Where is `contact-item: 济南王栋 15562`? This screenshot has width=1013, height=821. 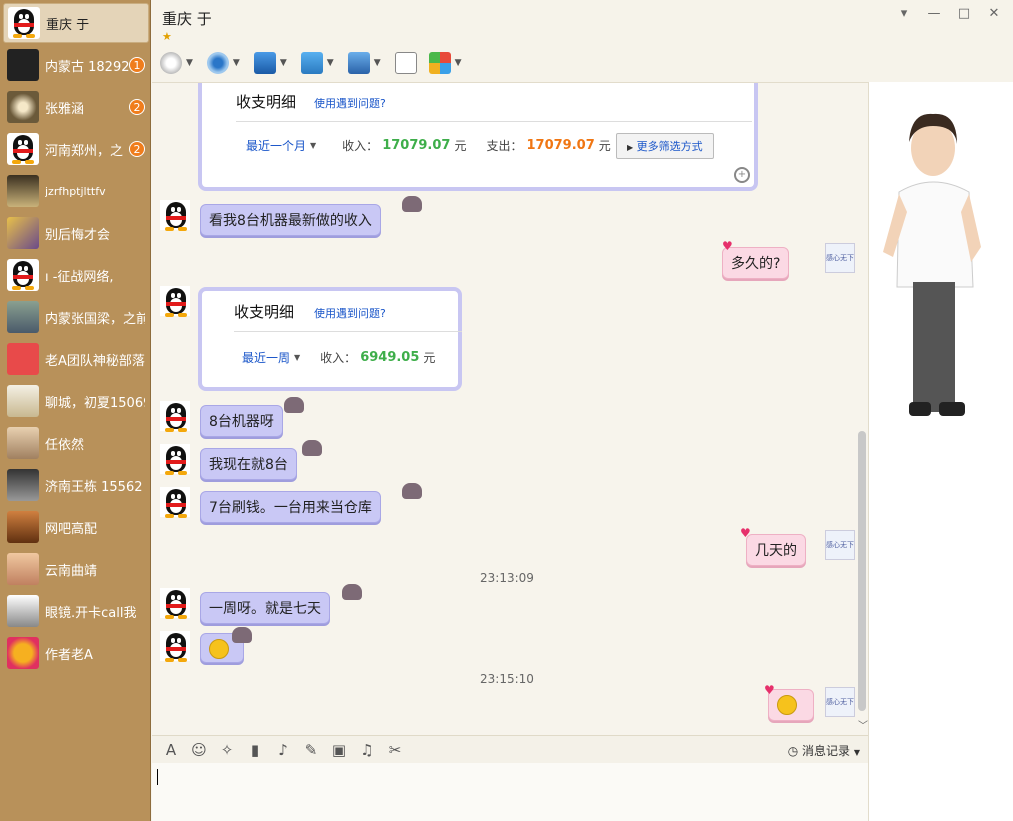
contact-item: 济南王栋 15562 is located at coordinates (76, 485).